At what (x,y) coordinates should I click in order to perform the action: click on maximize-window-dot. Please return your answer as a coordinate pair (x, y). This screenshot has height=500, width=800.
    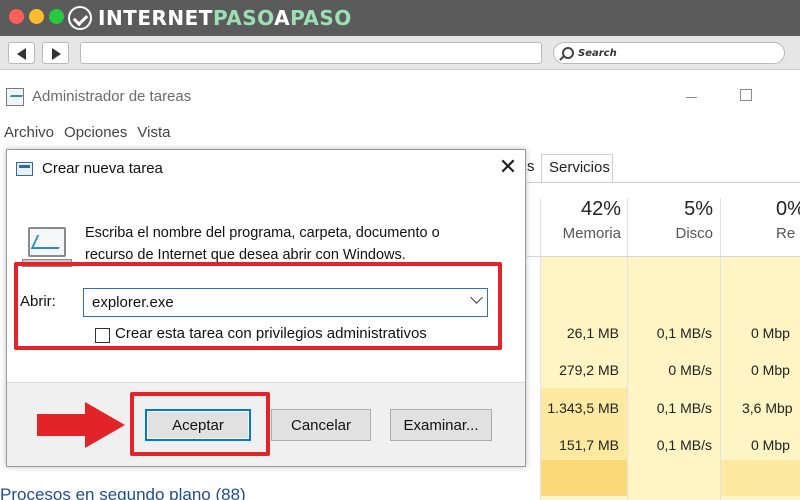
    Looking at the image, I should click on (56, 16).